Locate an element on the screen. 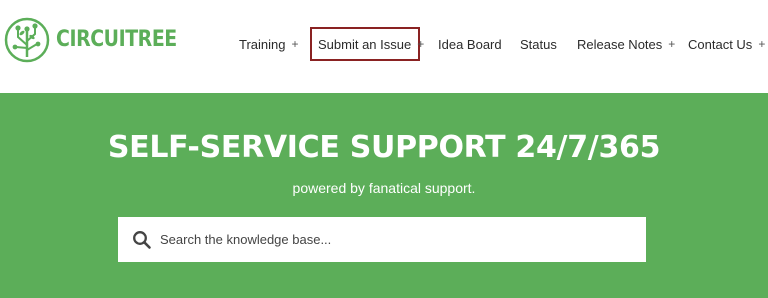  search-input is located at coordinates (395, 239).